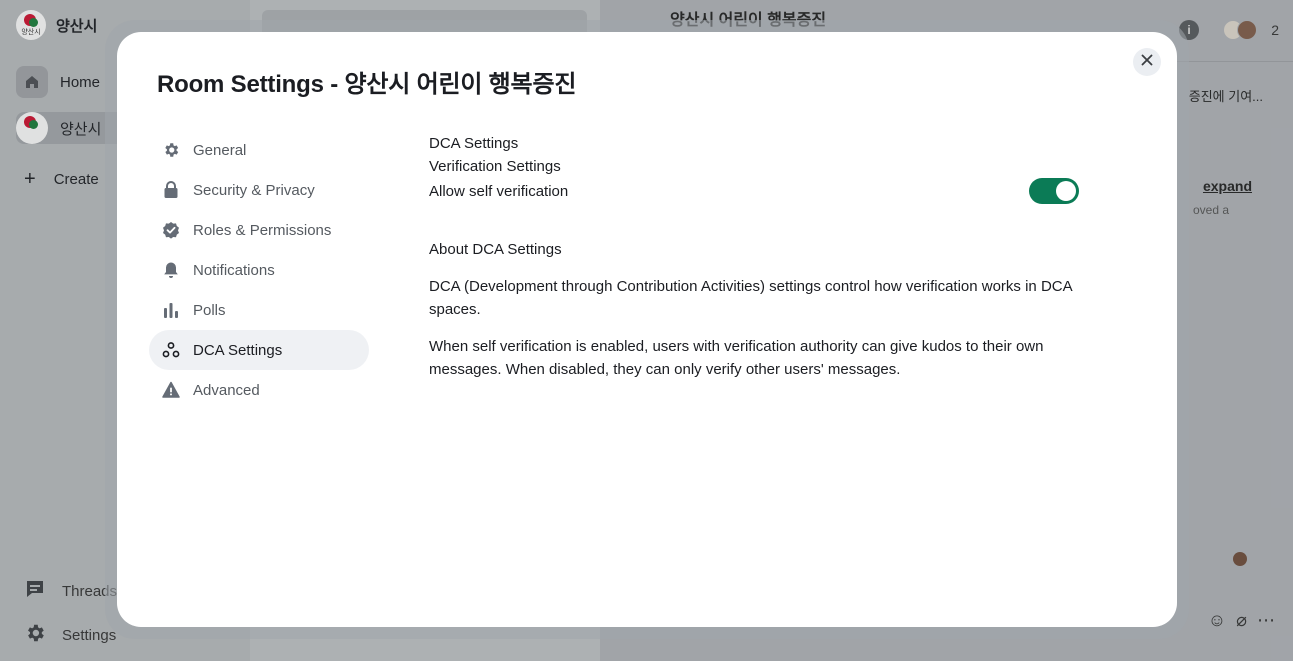  Describe the element at coordinates (499, 191) in the screenshot. I see `self-verification-label: Allow self verification` at that location.